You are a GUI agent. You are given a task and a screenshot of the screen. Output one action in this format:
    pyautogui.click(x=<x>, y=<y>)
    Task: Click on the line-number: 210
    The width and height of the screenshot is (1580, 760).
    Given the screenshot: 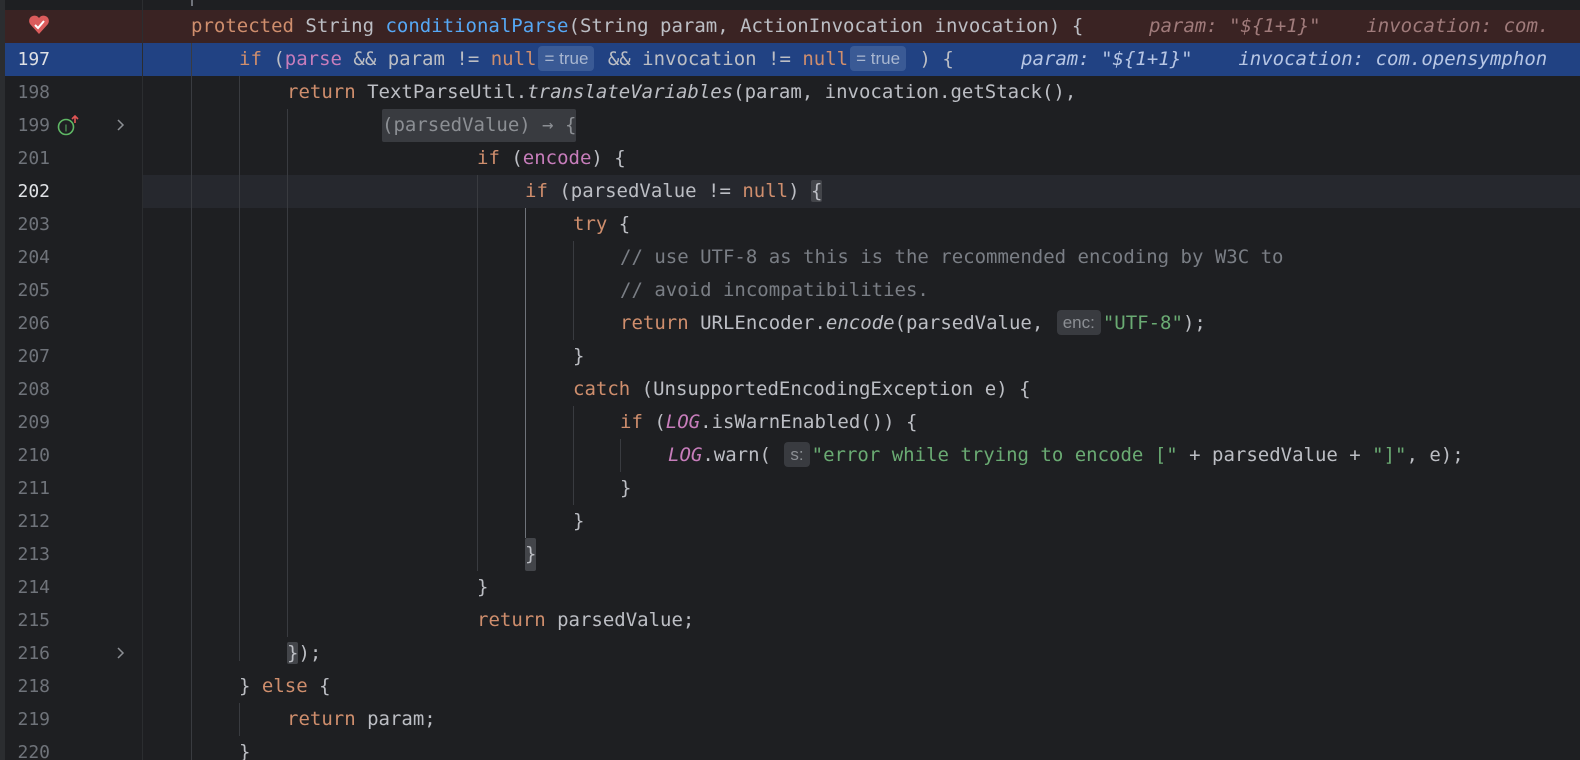 What is the action you would take?
    pyautogui.click(x=29, y=455)
    